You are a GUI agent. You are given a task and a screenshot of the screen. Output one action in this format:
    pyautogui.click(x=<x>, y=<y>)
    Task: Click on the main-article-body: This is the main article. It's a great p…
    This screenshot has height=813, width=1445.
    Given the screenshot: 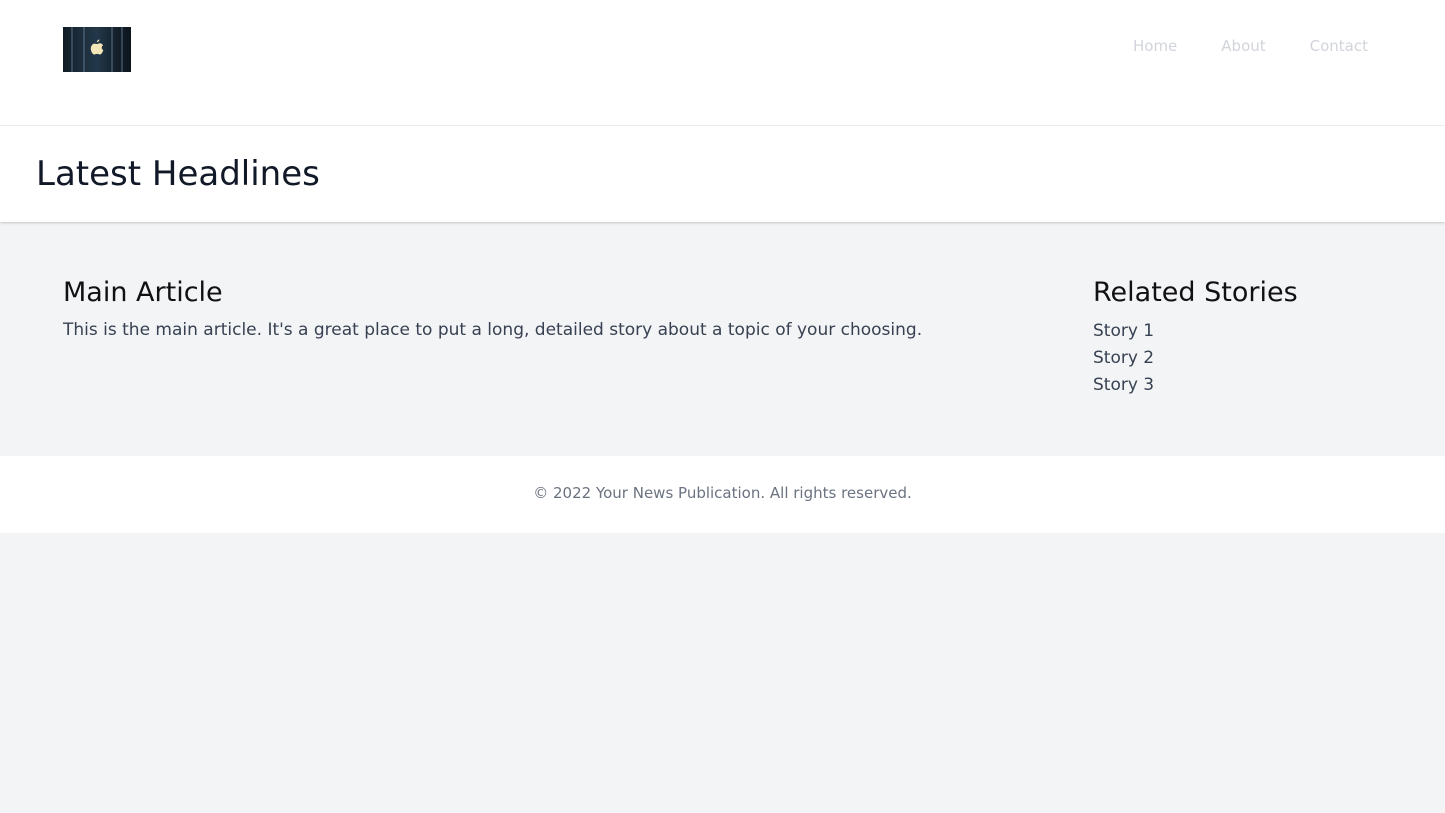 What is the action you would take?
    pyautogui.click(x=493, y=330)
    